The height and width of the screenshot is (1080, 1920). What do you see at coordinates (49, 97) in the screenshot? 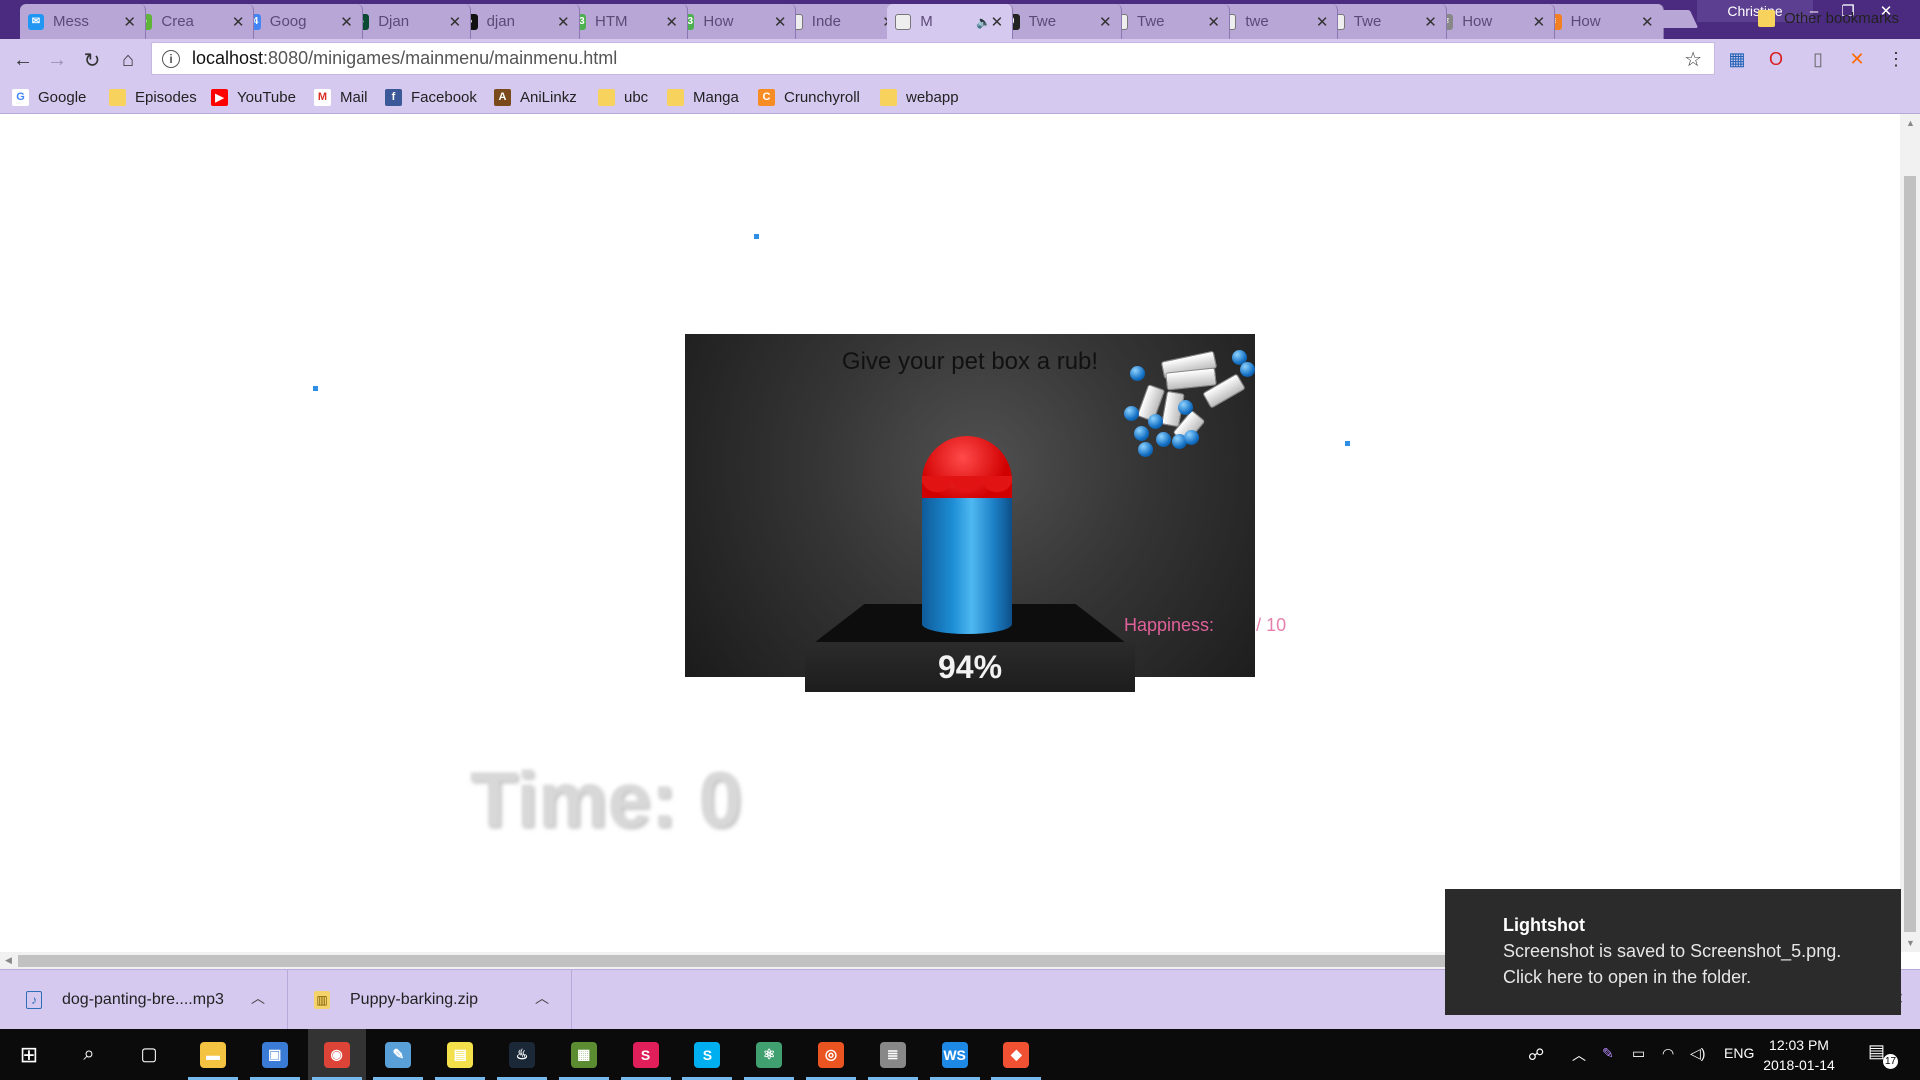
I see `bookmark-google: G Google` at bounding box center [49, 97].